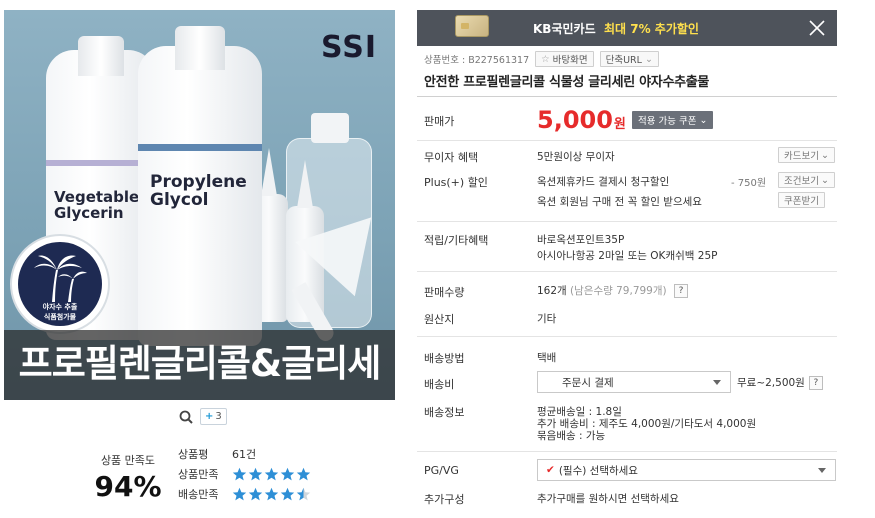 The image size is (875, 518). I want to click on satisfaction-label: 상품 만족도, so click(128, 460).